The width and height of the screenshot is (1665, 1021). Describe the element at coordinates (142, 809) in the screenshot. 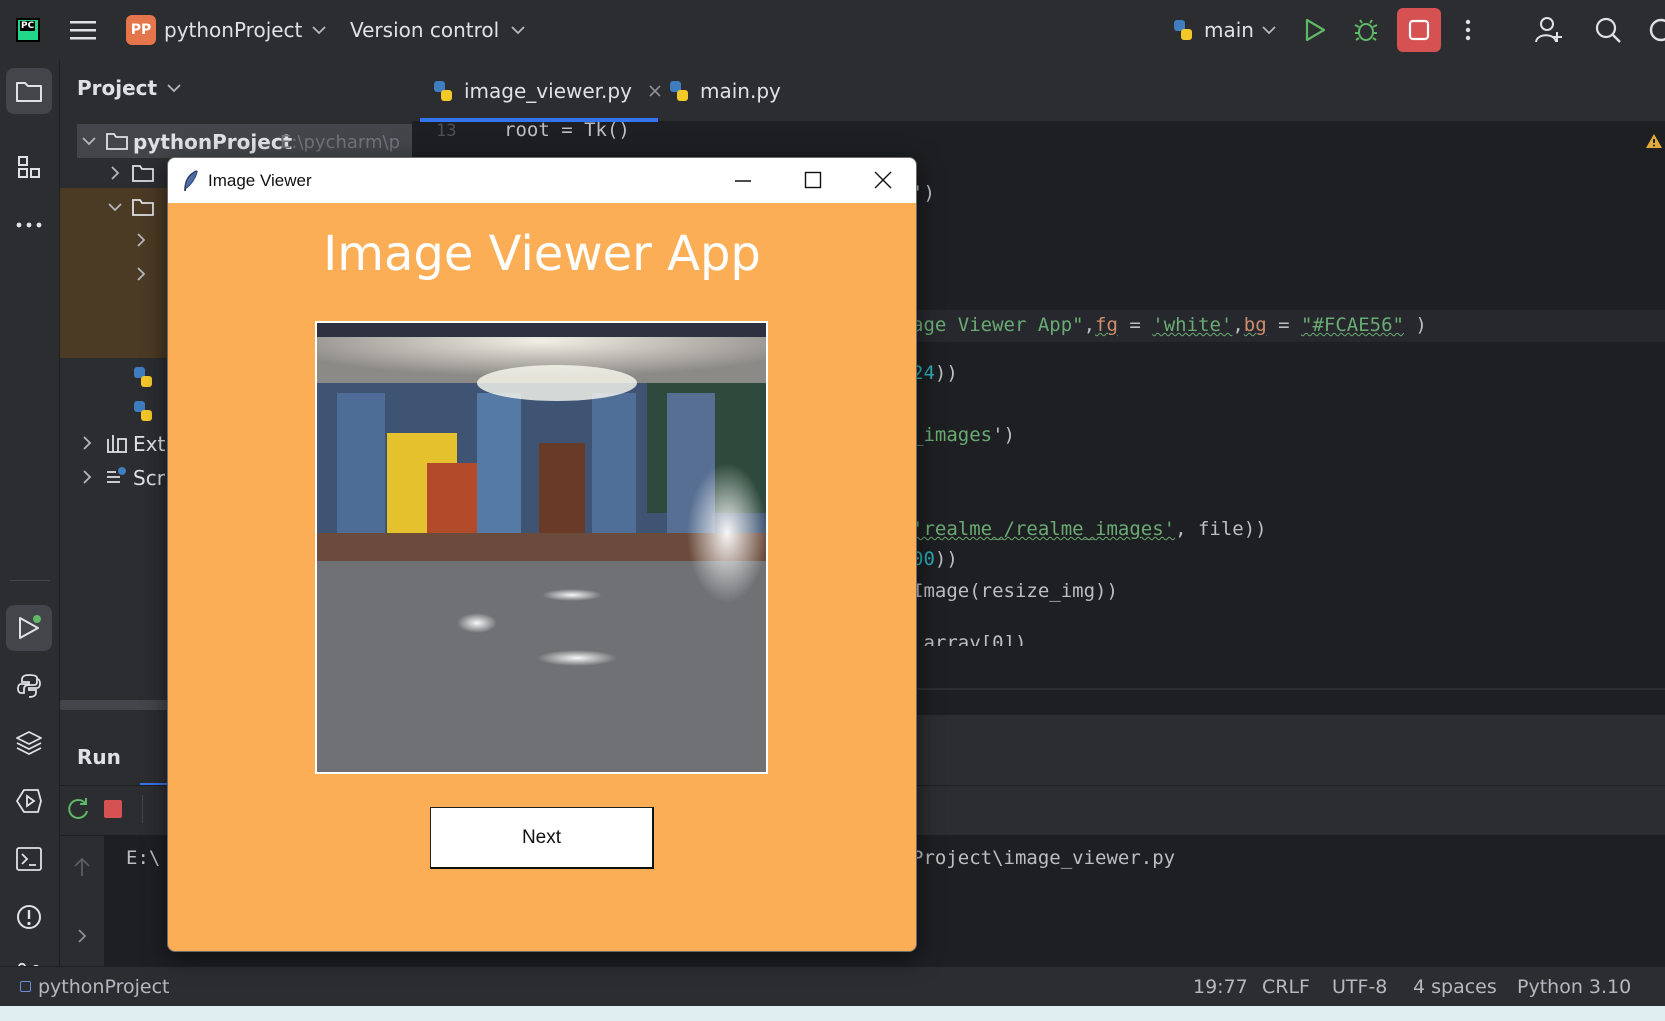

I see `toolbar-divider` at that location.